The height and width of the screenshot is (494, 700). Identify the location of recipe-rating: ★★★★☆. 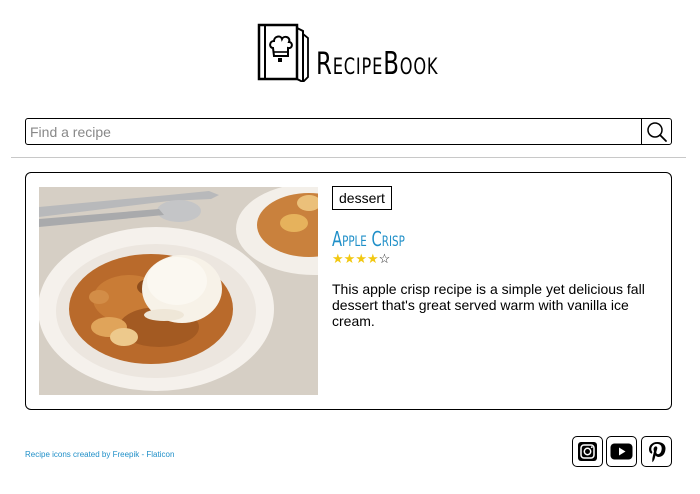
(361, 259).